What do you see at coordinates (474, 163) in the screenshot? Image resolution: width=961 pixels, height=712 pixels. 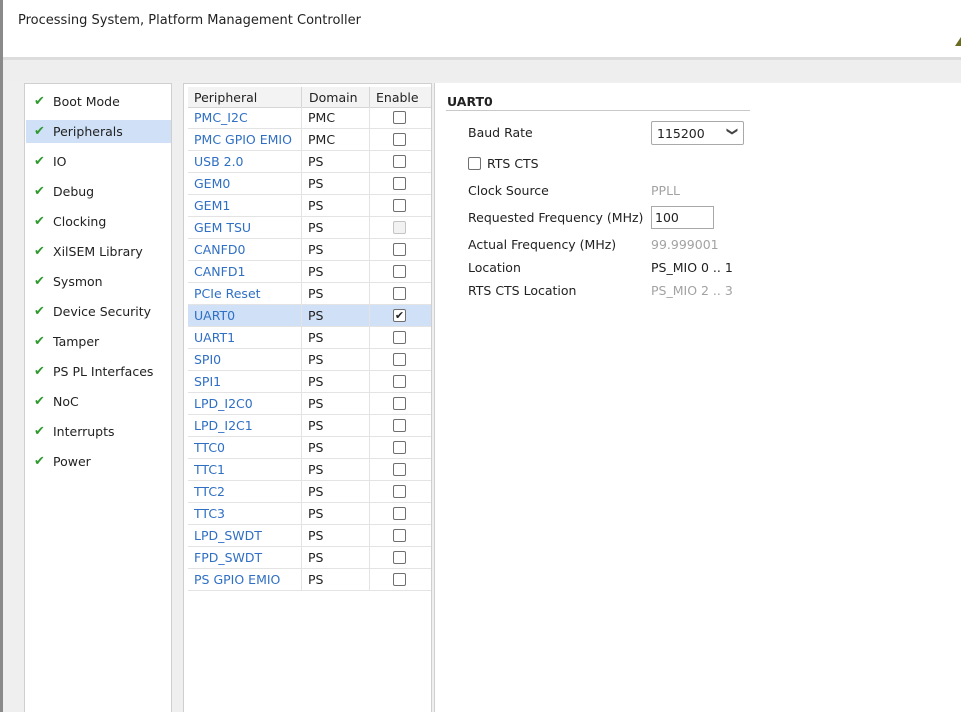 I see `rts-cts-checkbox` at bounding box center [474, 163].